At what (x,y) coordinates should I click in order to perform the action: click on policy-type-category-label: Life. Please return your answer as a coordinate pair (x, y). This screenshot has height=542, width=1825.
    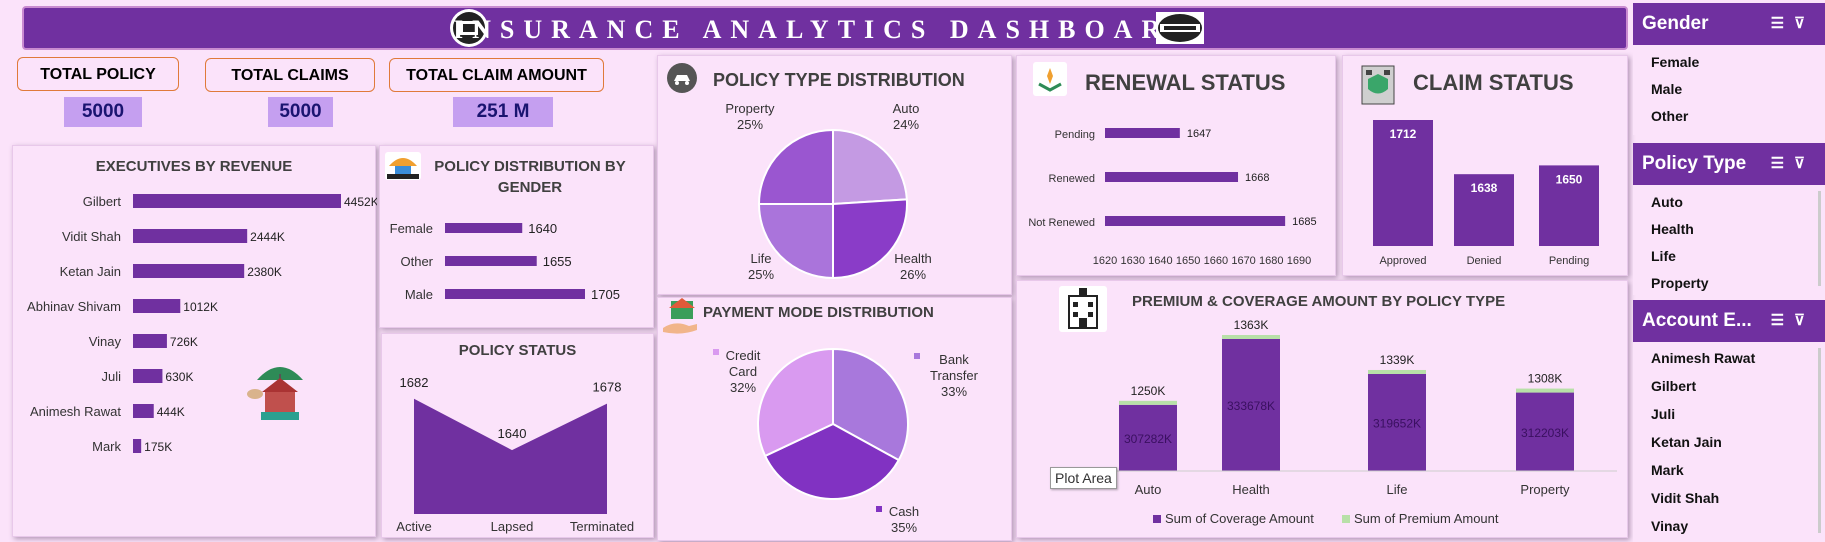
    Looking at the image, I should click on (761, 258).